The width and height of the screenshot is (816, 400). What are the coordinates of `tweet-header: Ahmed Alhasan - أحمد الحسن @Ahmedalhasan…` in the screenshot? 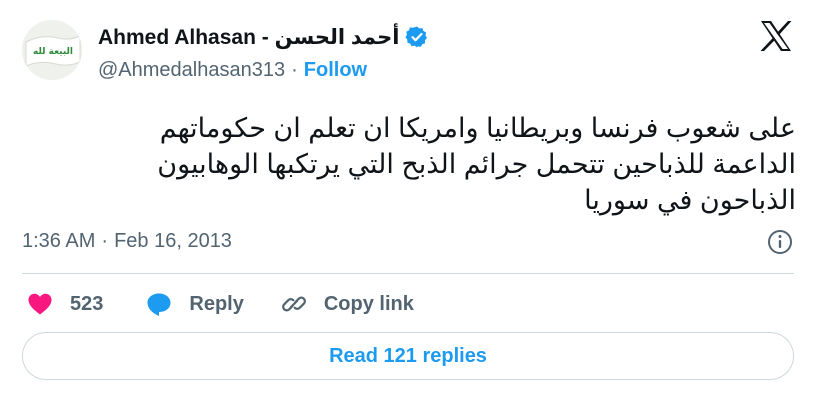 It's located at (263, 53).